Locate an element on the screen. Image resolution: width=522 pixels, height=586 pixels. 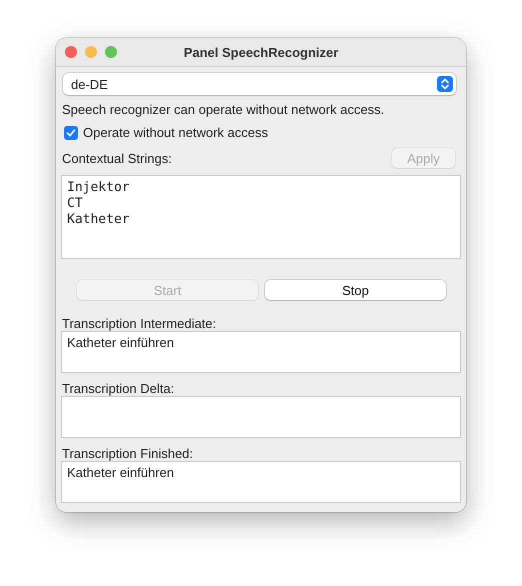
field-label: Transcription Delta: is located at coordinates (118, 388).